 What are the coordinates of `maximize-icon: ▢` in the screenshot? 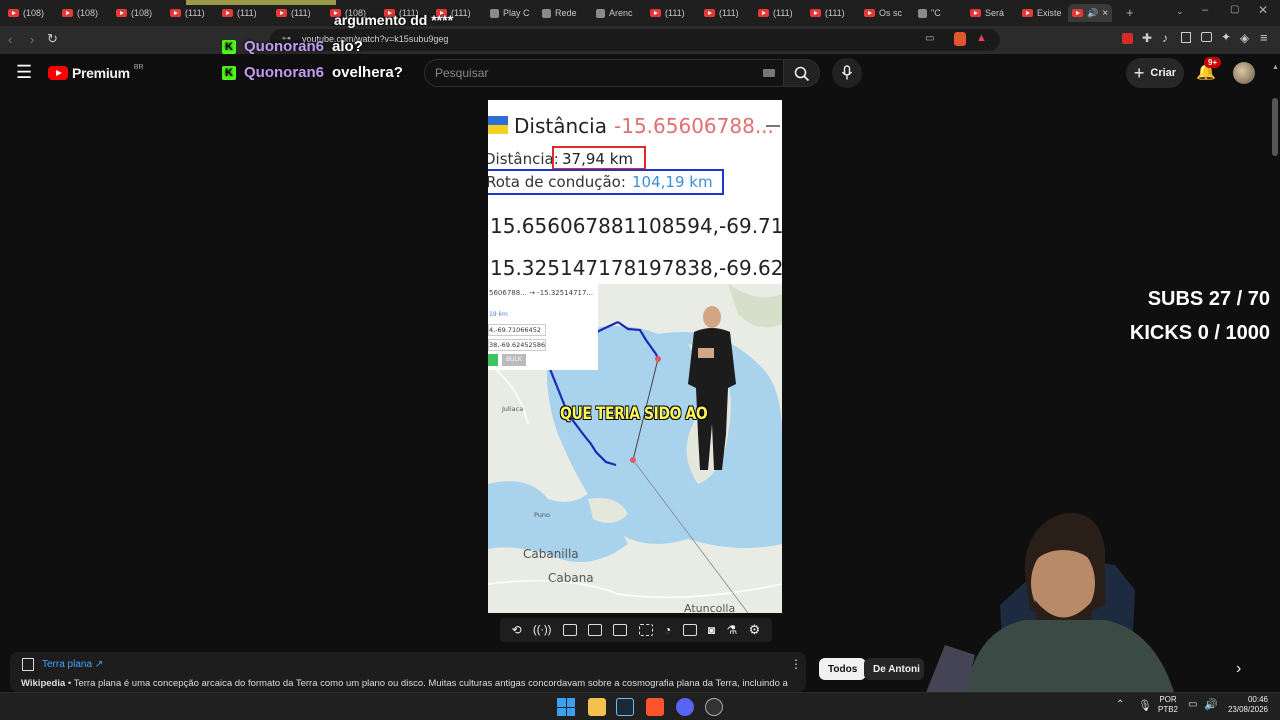 It's located at (1234, 9).